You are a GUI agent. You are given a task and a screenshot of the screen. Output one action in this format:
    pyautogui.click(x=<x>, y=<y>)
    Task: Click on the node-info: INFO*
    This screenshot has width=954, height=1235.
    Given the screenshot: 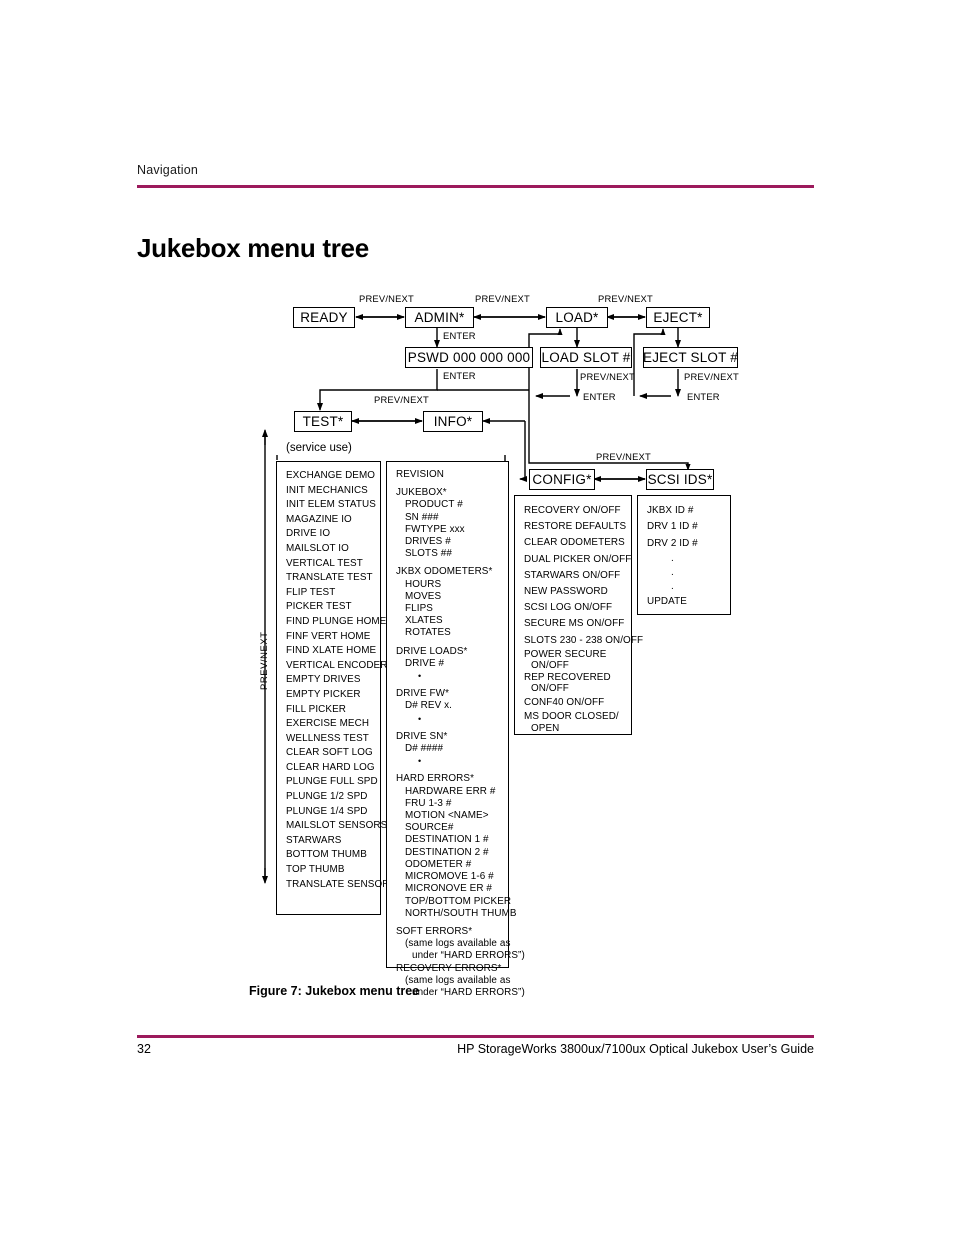 What is the action you would take?
    pyautogui.click(x=453, y=421)
    